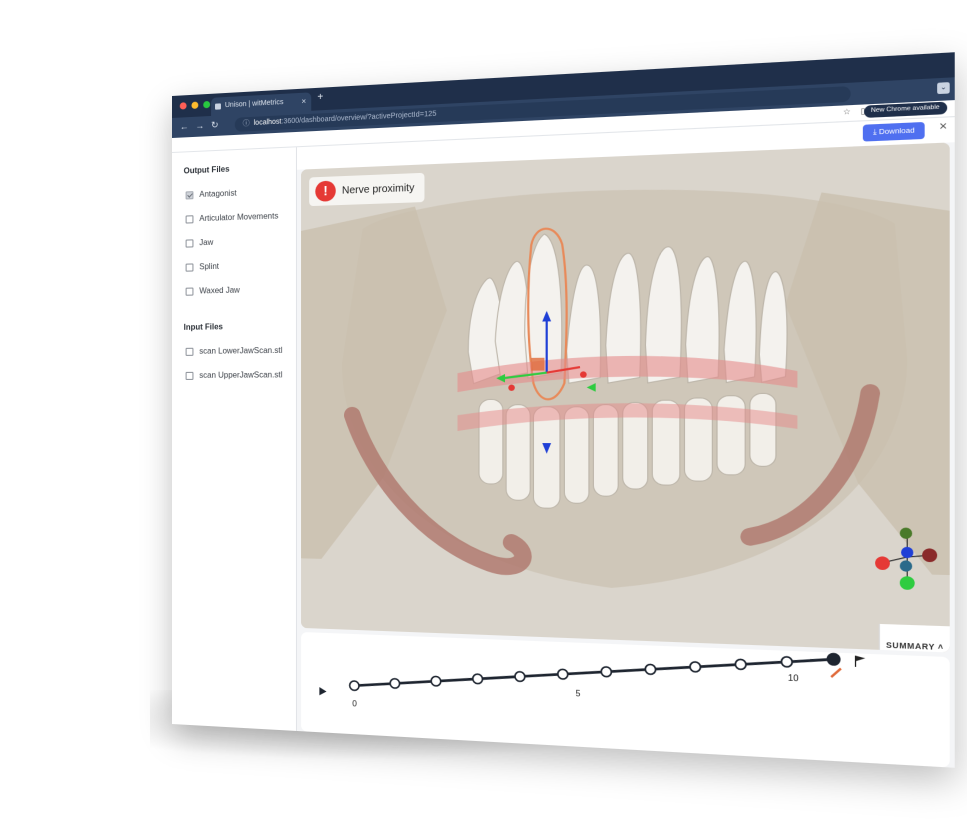 The image size is (967, 824). What do you see at coordinates (378, 189) in the screenshot?
I see `alert-label: Nerve proximity` at bounding box center [378, 189].